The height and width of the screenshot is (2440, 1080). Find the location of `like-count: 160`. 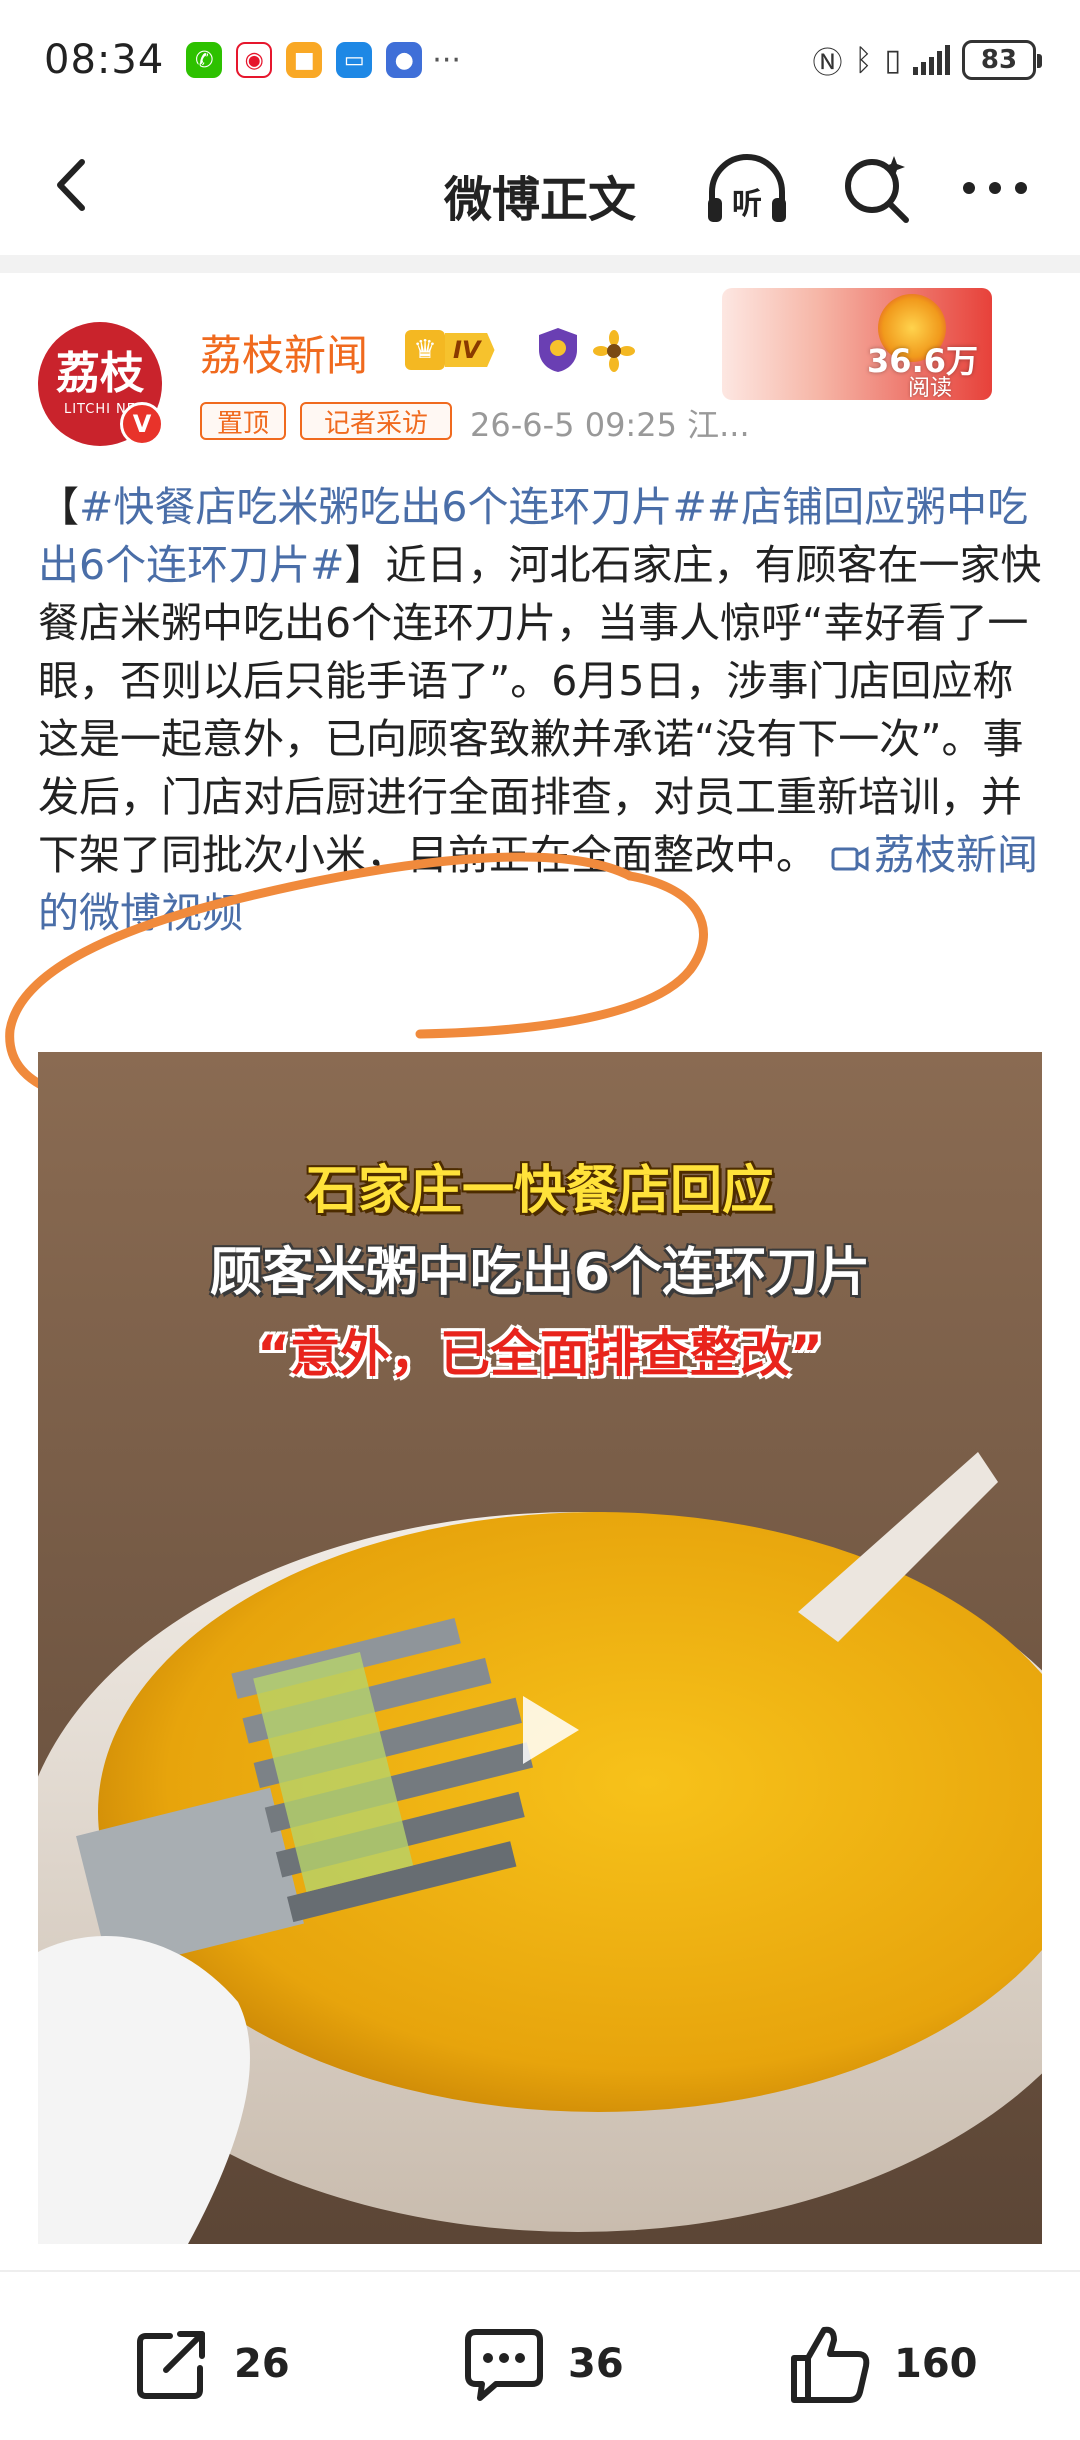

like-count: 160 is located at coordinates (936, 2364).